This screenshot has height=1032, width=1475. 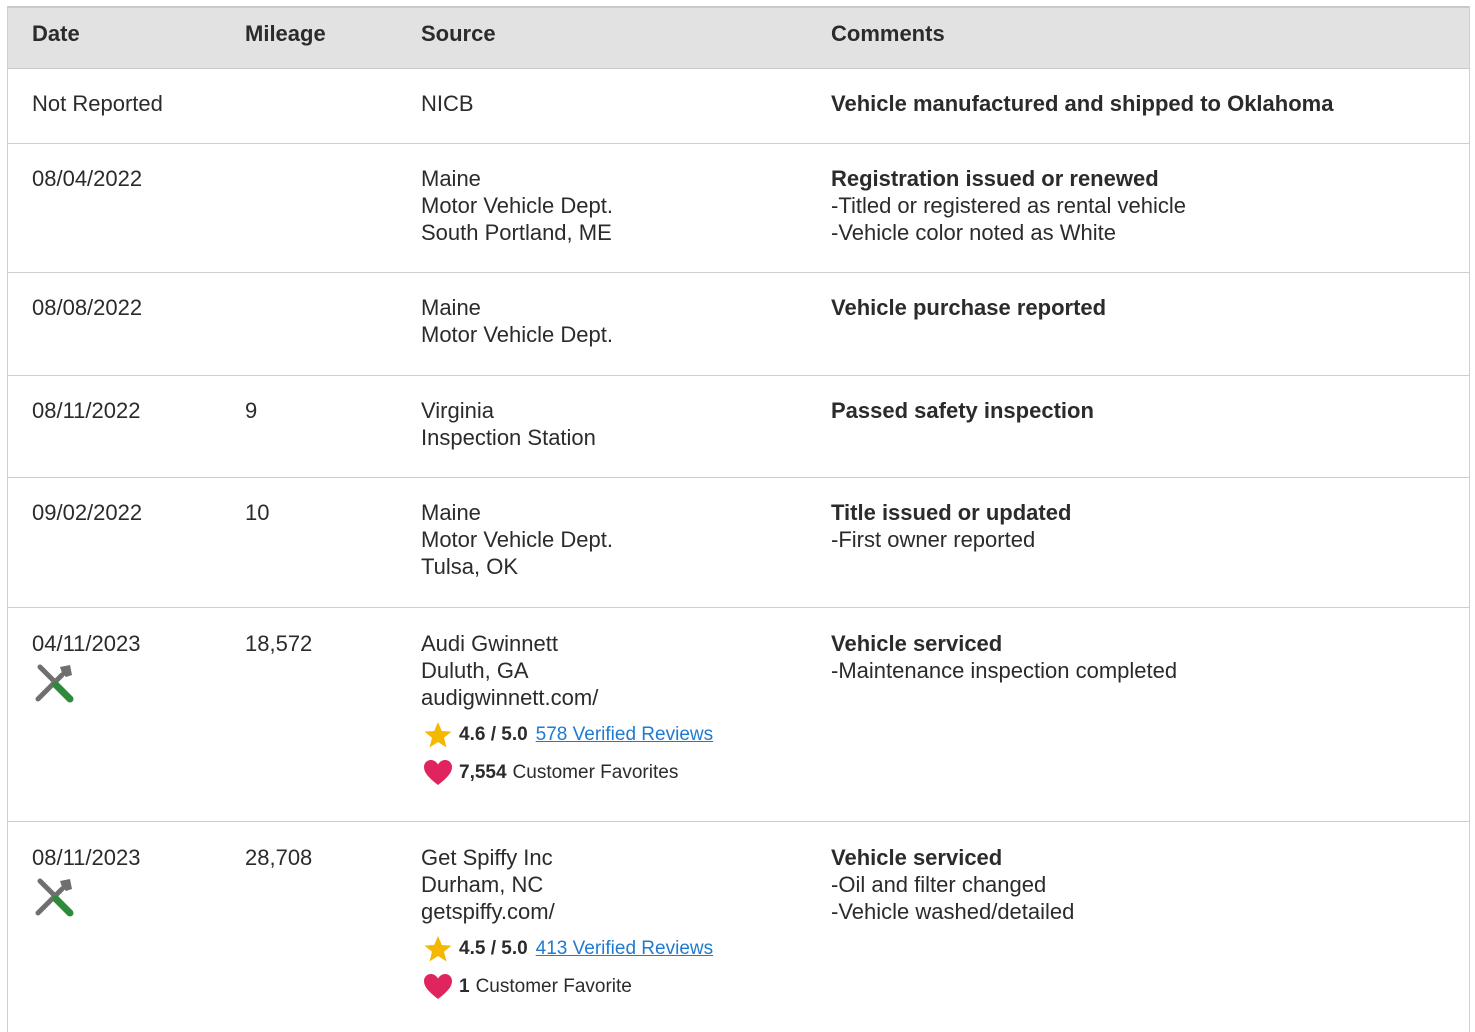 I want to click on source-line: Audi Gwinnett, so click(x=489, y=643).